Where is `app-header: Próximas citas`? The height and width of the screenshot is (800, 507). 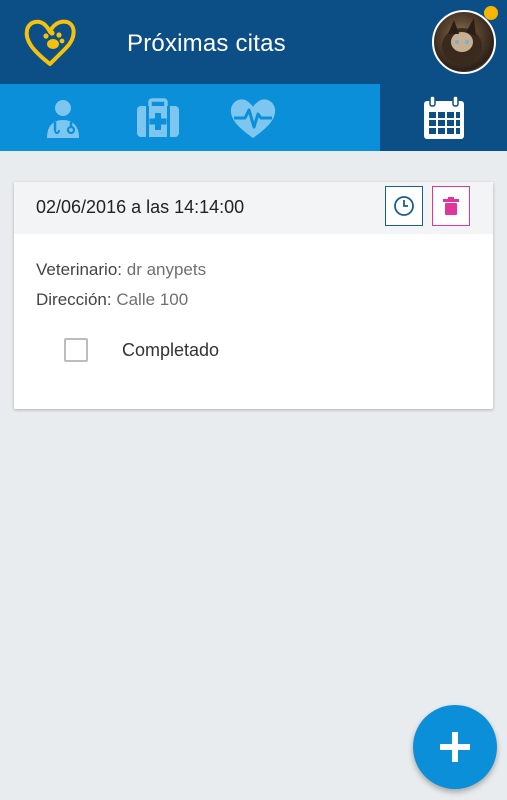
app-header: Próximas citas is located at coordinates (253, 42).